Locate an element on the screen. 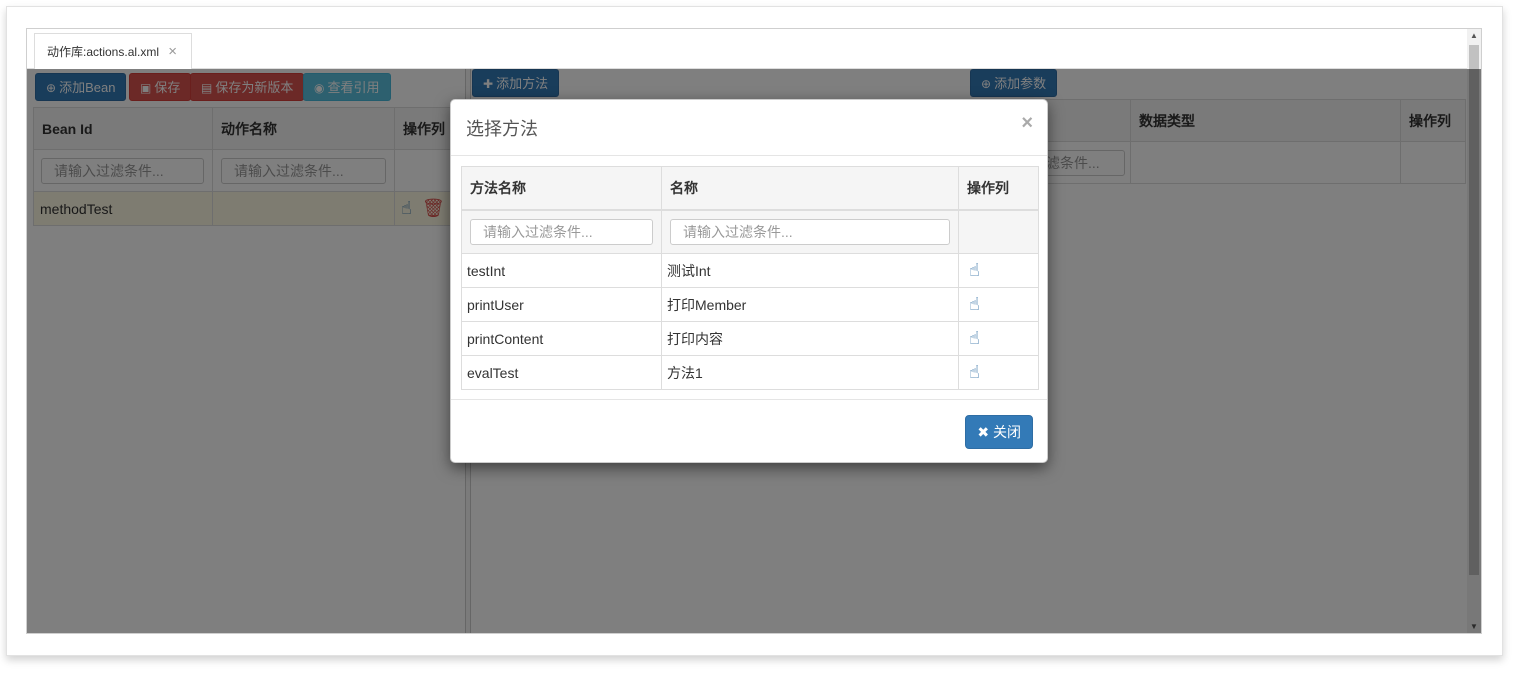  tab-actions-library: 动作库:actions.al.xml × is located at coordinates (113, 51).